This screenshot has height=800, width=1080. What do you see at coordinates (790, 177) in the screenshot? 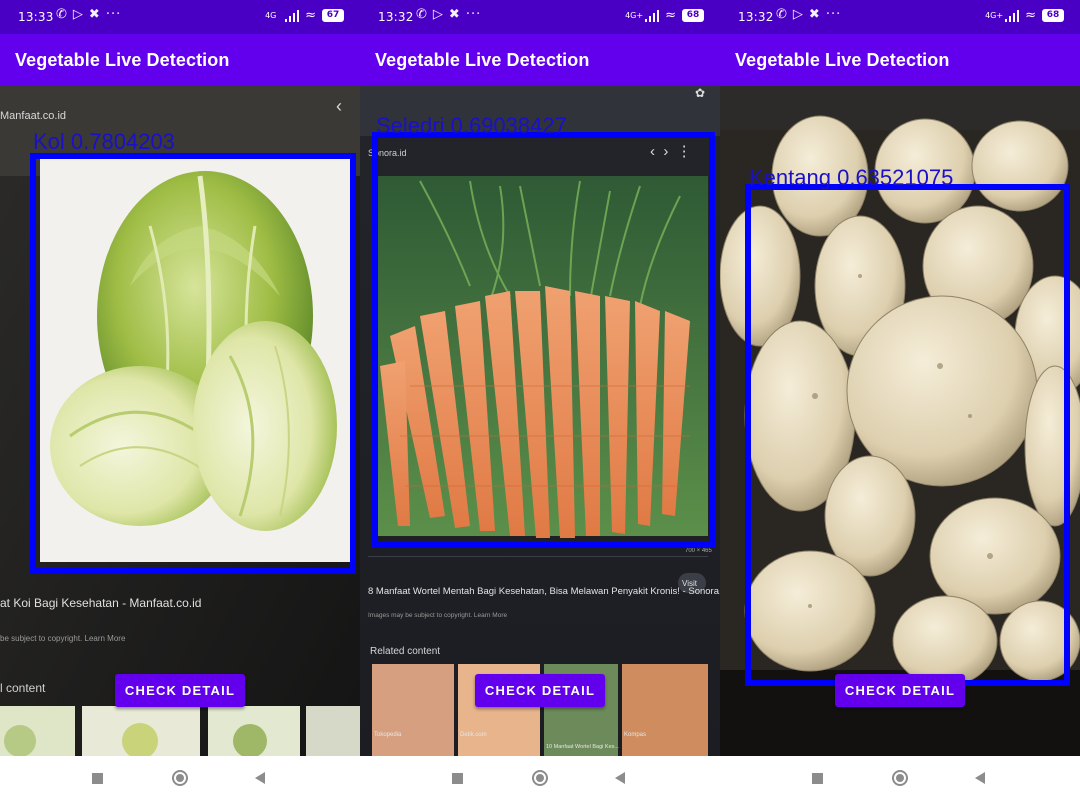
I see `detection-class: Kentang` at bounding box center [790, 177].